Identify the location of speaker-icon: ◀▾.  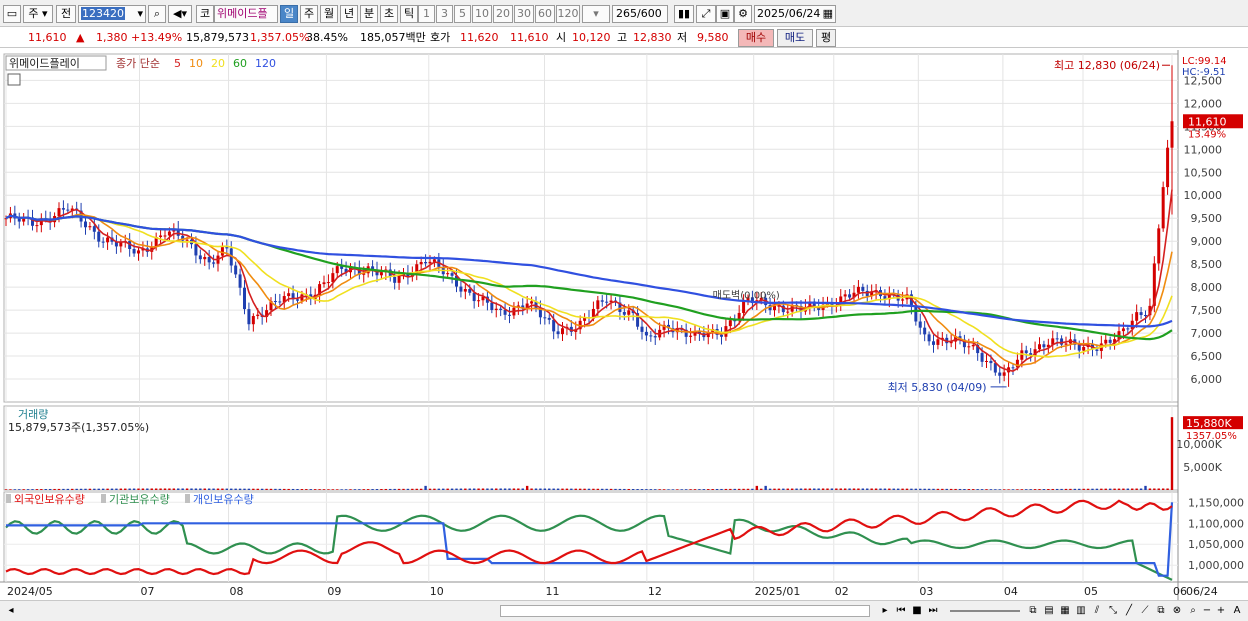
(180, 14).